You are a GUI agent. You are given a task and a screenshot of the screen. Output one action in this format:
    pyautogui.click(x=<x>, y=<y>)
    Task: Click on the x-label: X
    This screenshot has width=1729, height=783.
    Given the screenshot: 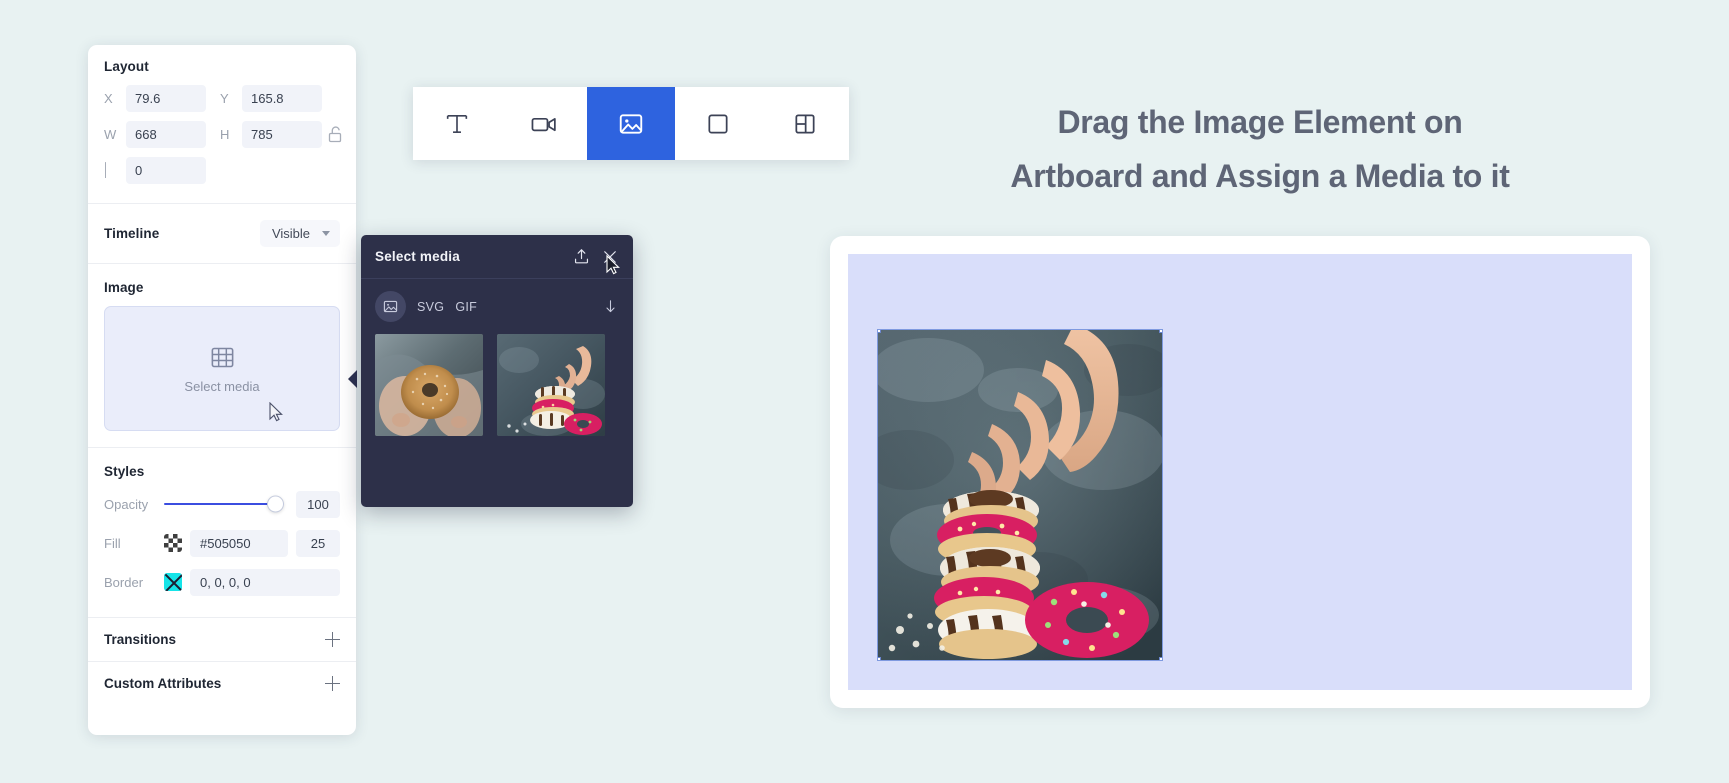 What is the action you would take?
    pyautogui.click(x=108, y=98)
    